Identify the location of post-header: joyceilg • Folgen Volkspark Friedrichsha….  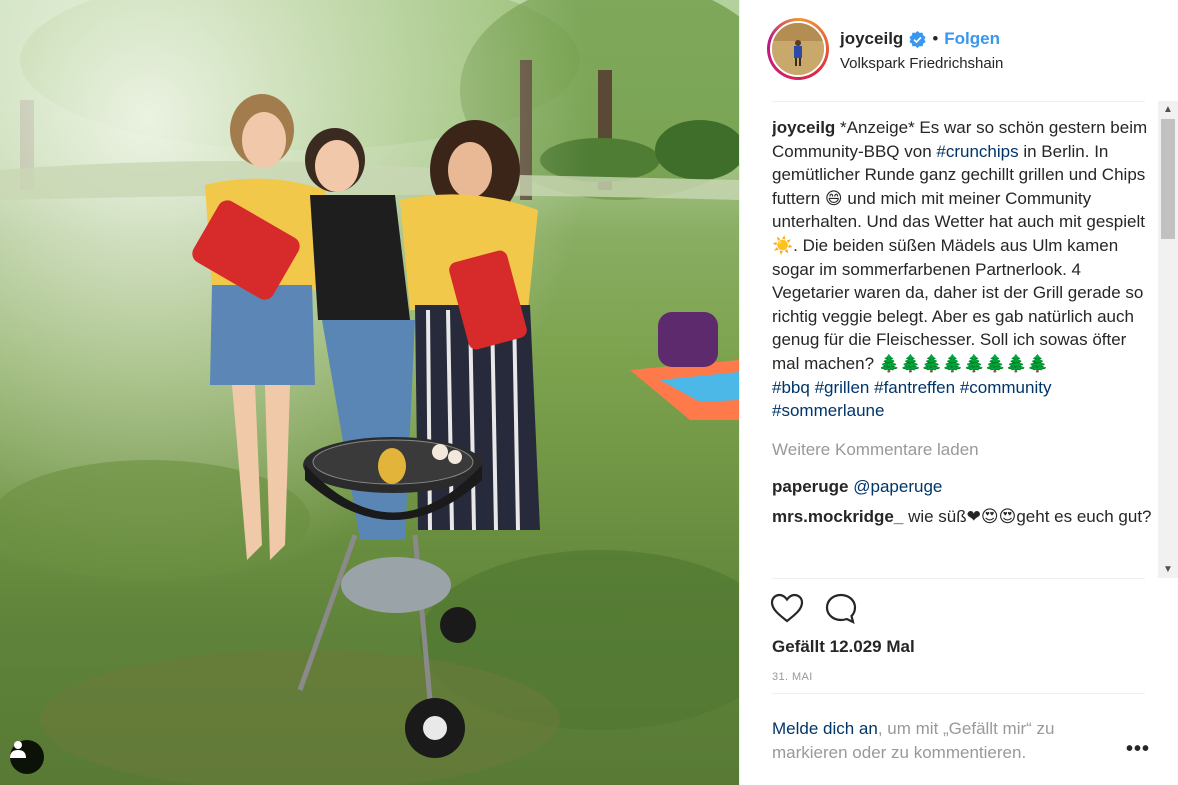
(959, 50).